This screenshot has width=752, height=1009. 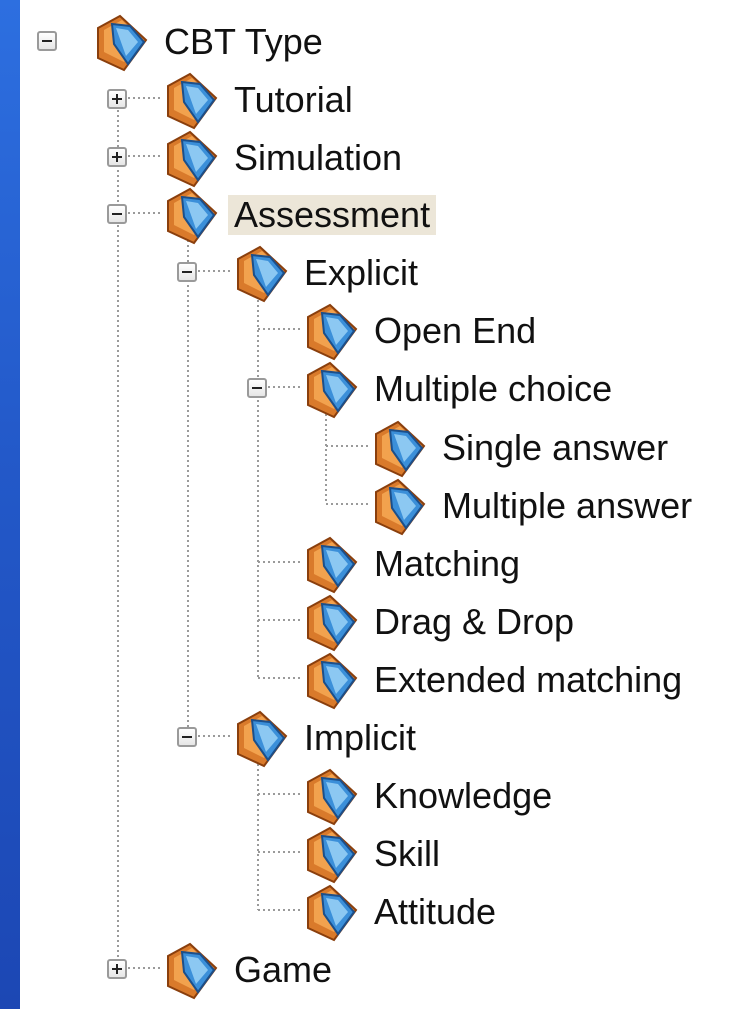 I want to click on node-label: Single answer, so click(x=555, y=447).